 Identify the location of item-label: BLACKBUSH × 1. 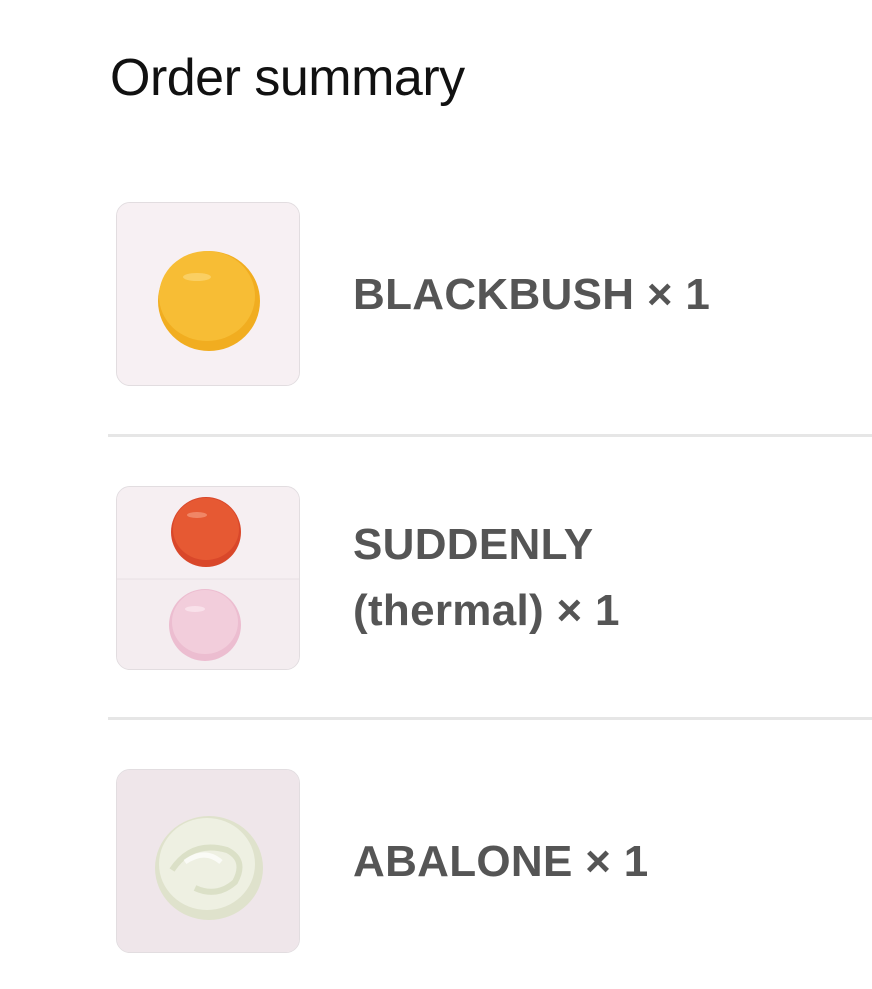
(532, 294).